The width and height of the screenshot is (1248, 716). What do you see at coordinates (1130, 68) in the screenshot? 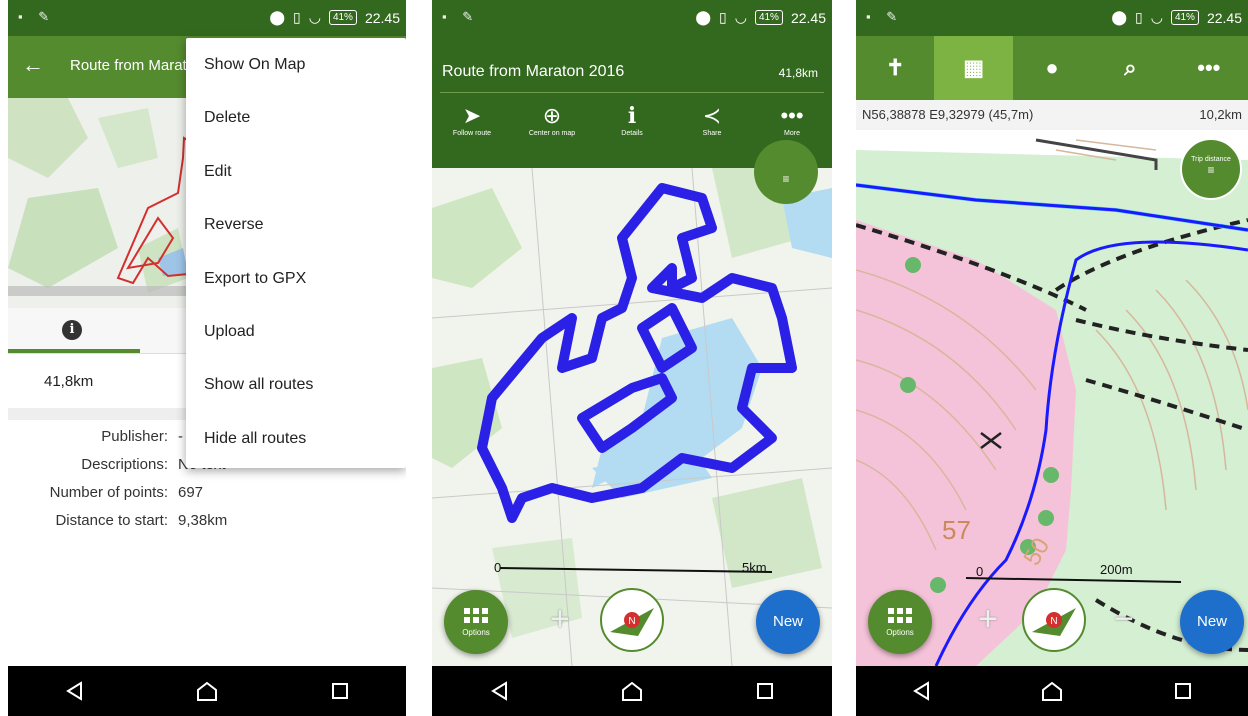
I see `search-icon: ⌕` at bounding box center [1130, 68].